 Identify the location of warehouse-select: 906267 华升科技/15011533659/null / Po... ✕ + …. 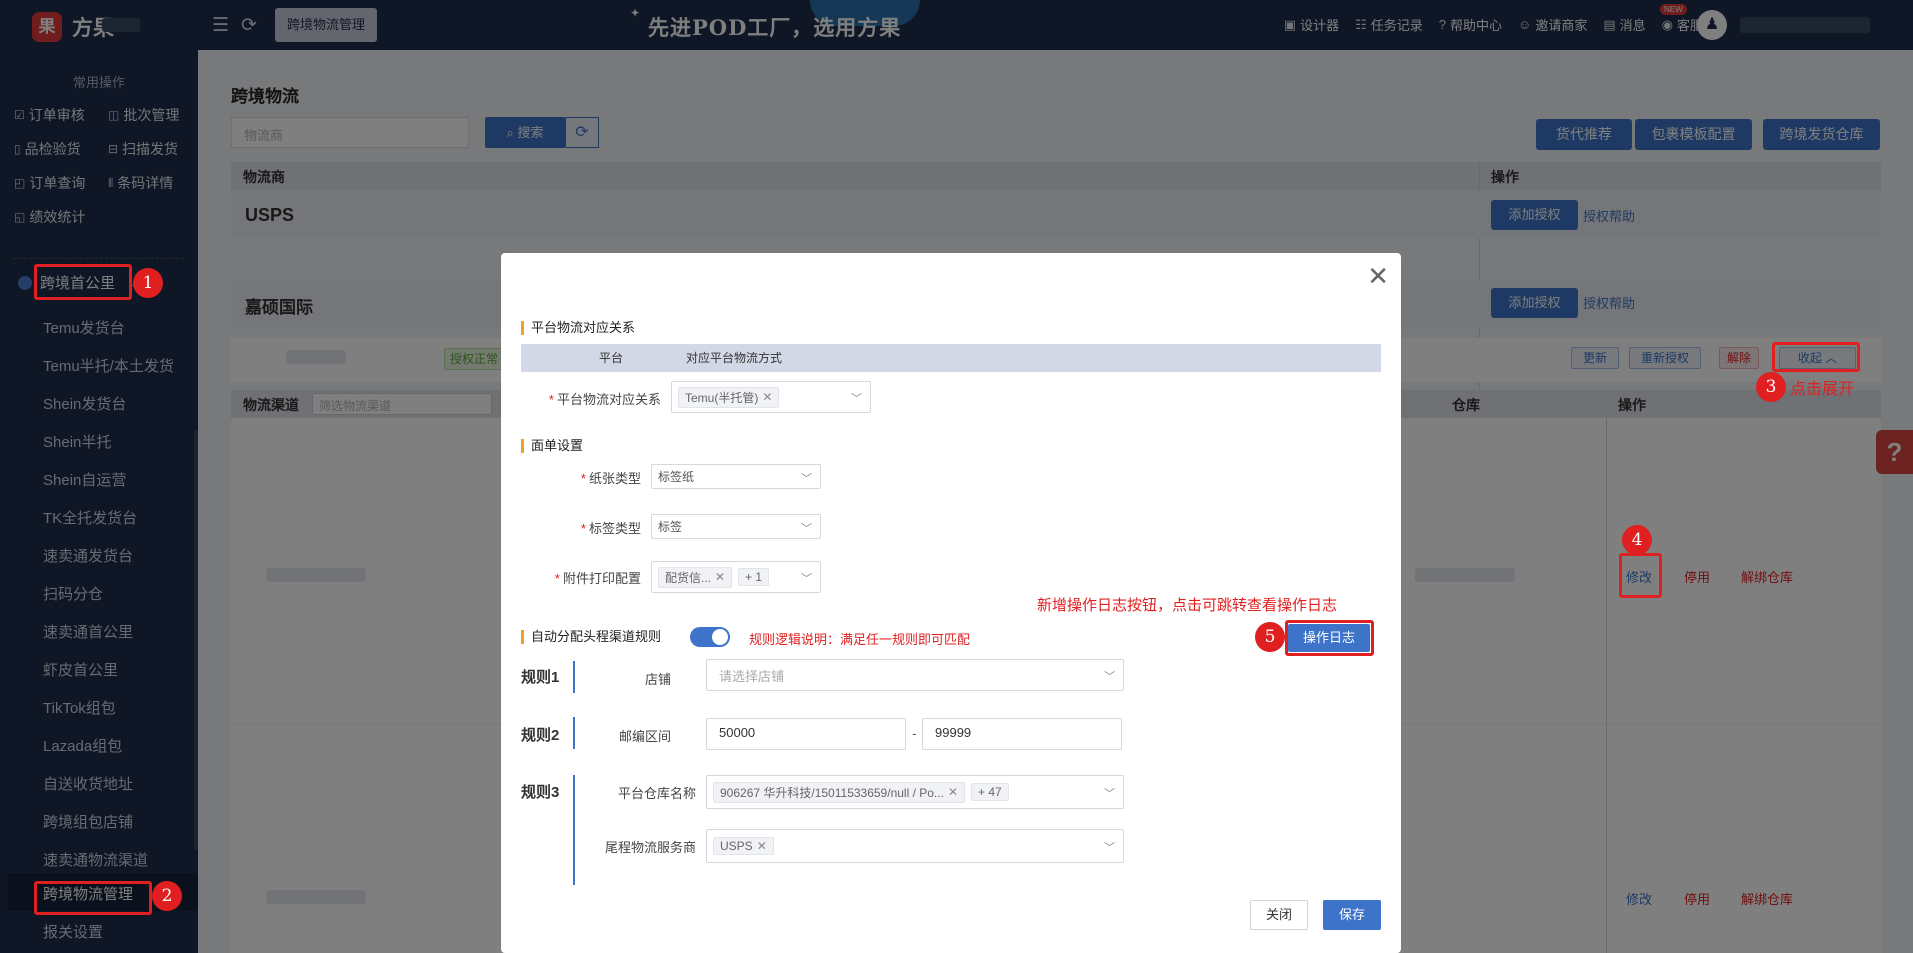
(915, 792).